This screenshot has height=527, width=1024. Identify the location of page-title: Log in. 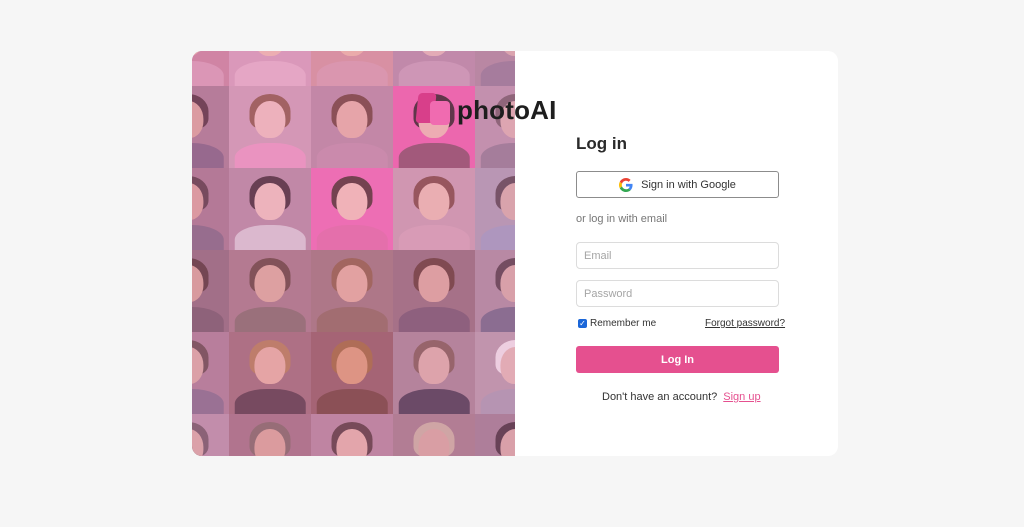
(601, 143).